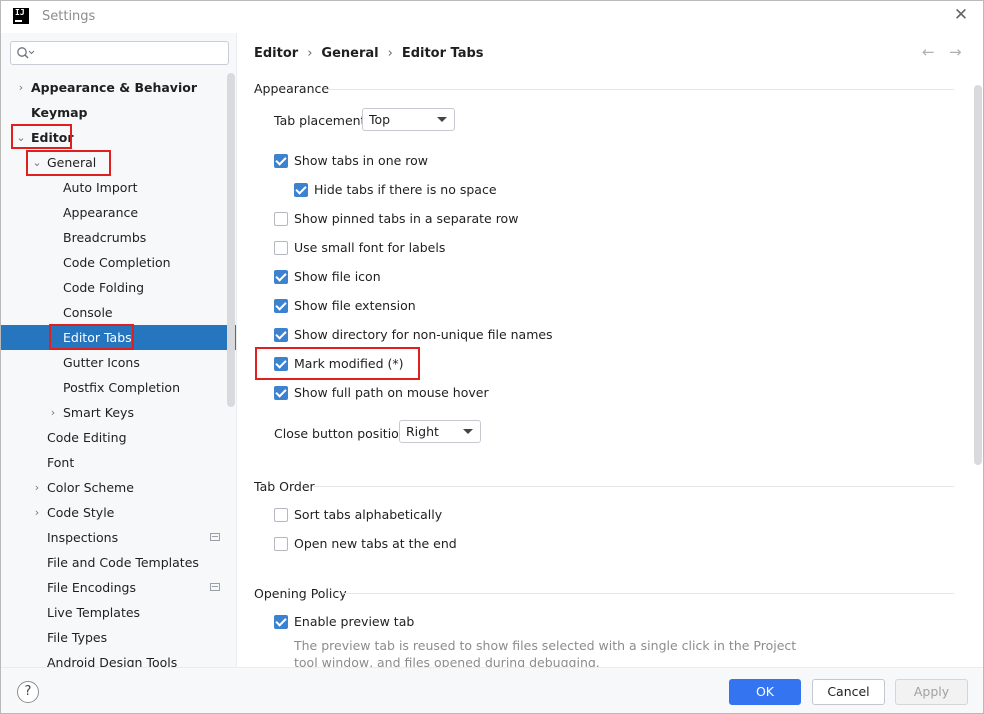 This screenshot has height=714, width=984. Describe the element at coordinates (59, 112) in the screenshot. I see `sidebar-item-label: Keymap` at that location.